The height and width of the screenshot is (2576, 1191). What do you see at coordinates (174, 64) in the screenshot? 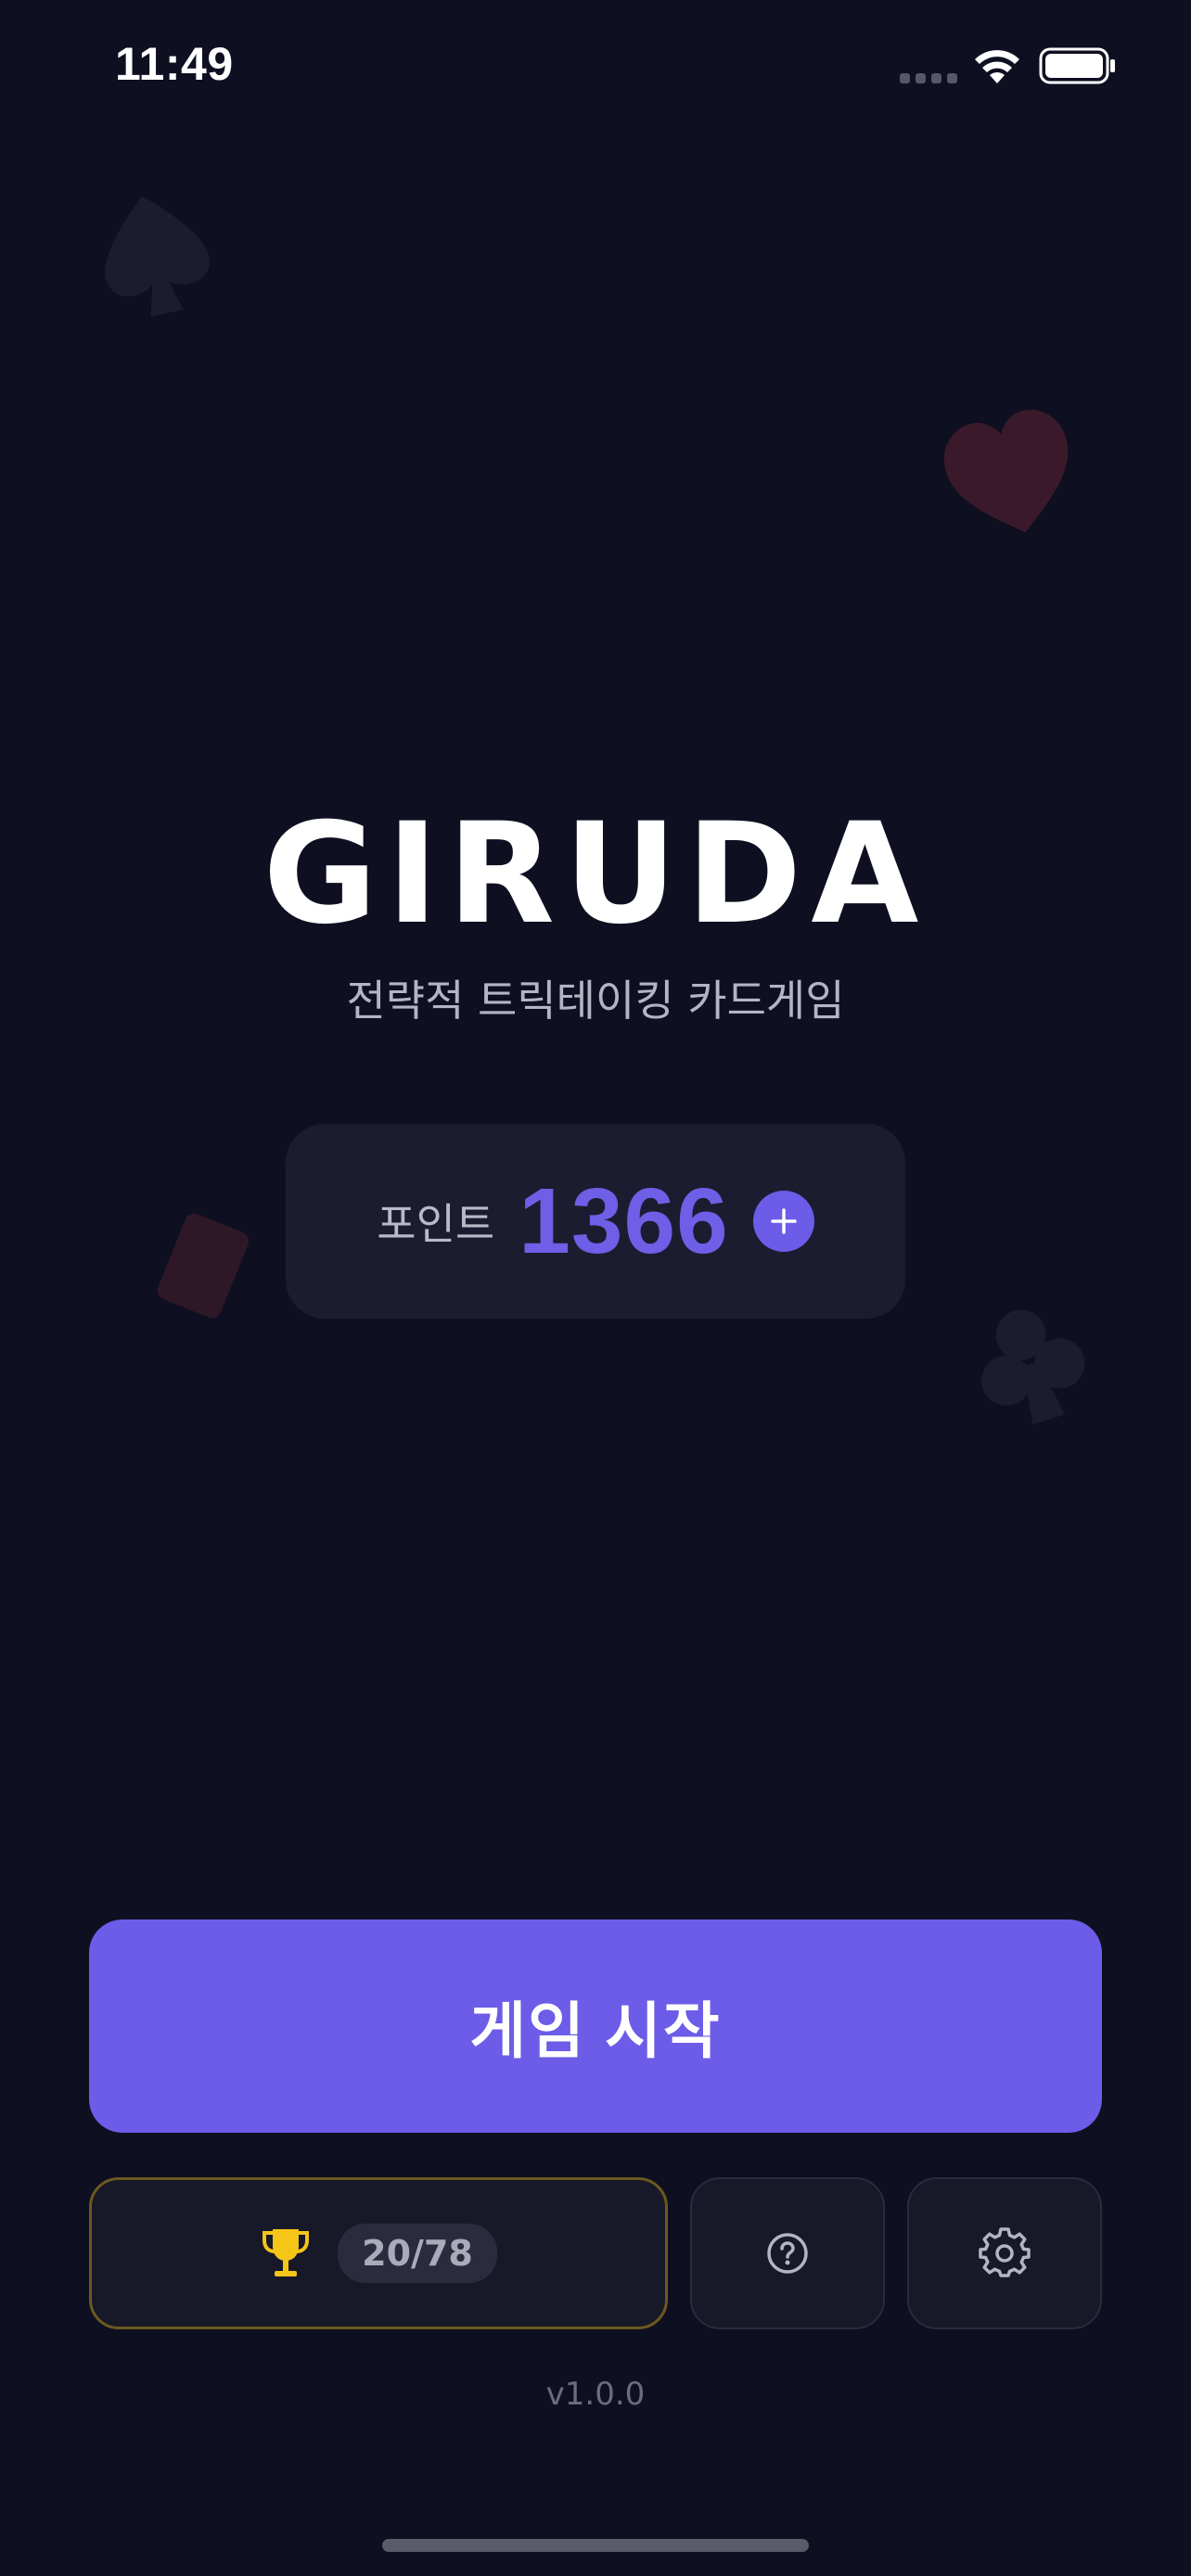
I see `status-time: 11:49` at bounding box center [174, 64].